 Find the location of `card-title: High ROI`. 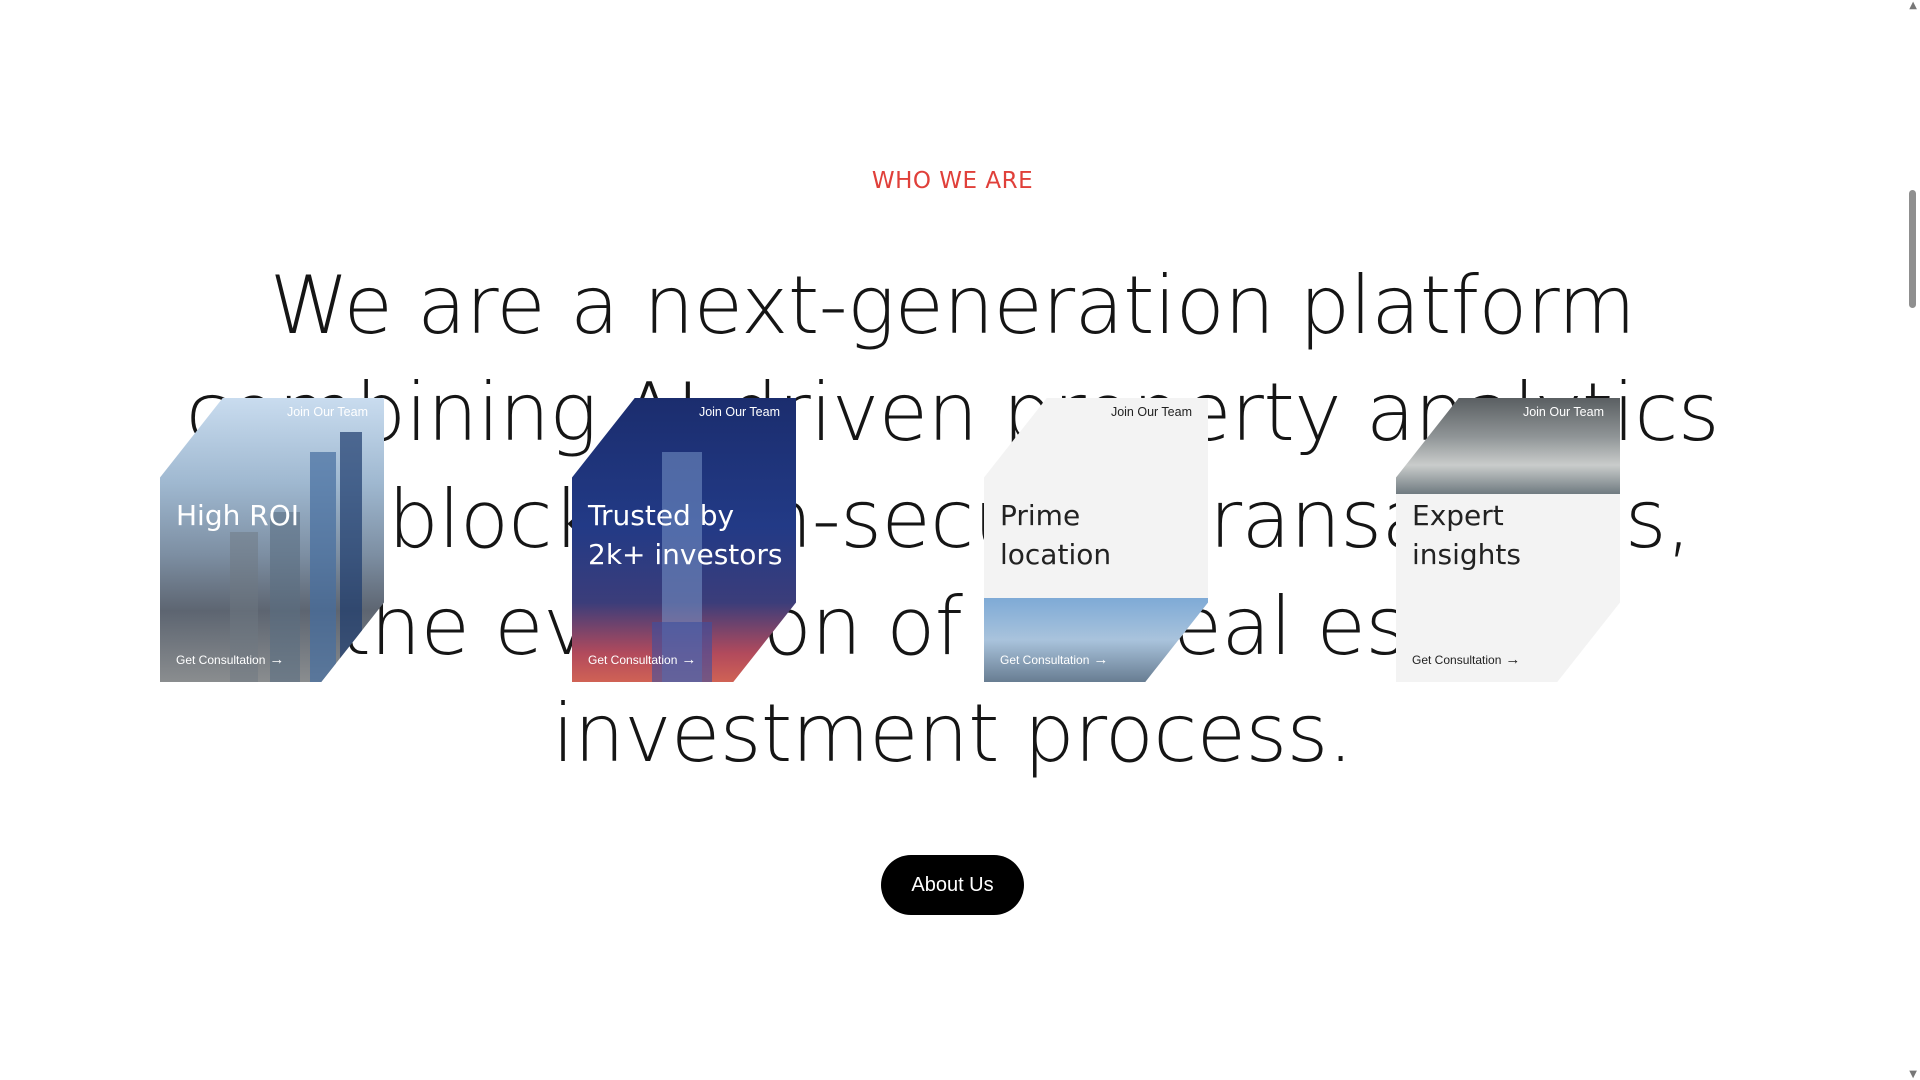

card-title: High ROI is located at coordinates (238, 515).